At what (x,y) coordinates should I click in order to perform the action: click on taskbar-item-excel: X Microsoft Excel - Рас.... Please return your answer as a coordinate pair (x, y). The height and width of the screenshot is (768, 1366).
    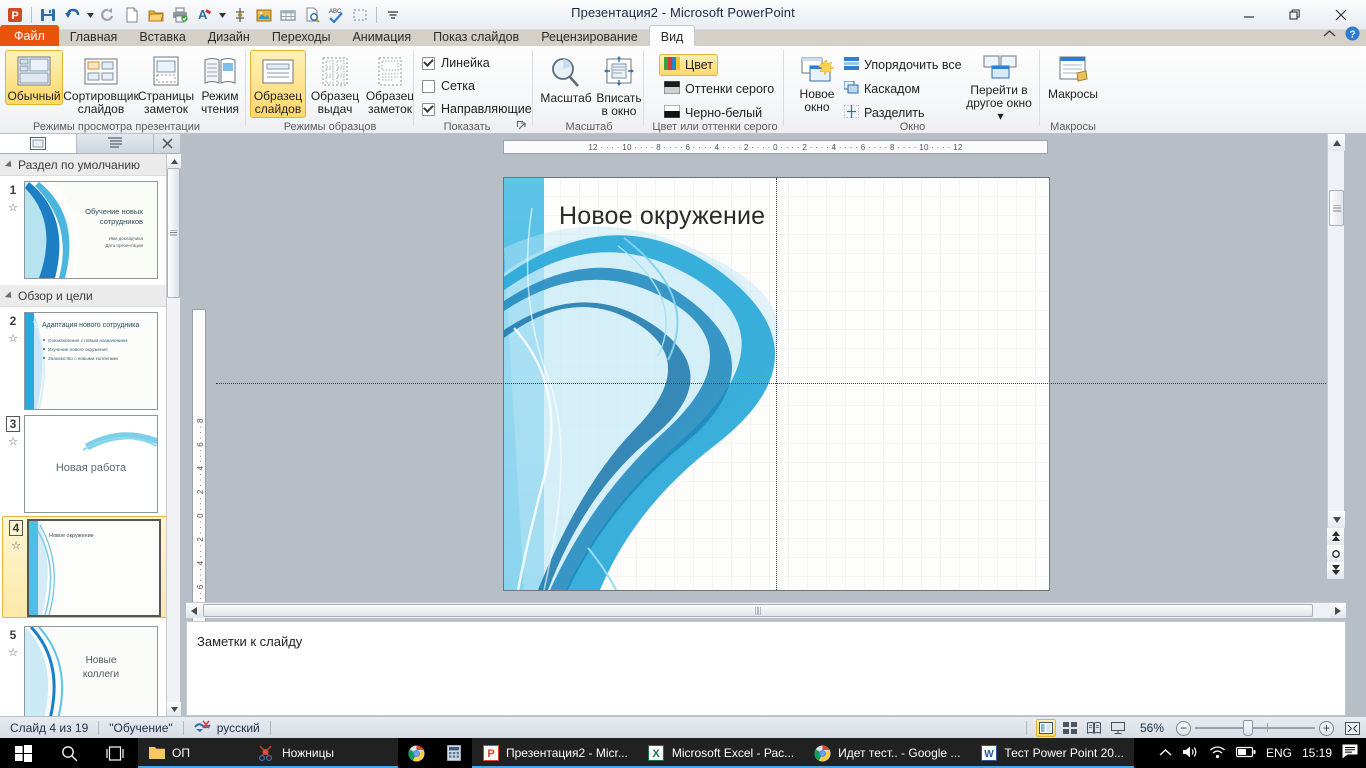
    Looking at the image, I should click on (721, 753).